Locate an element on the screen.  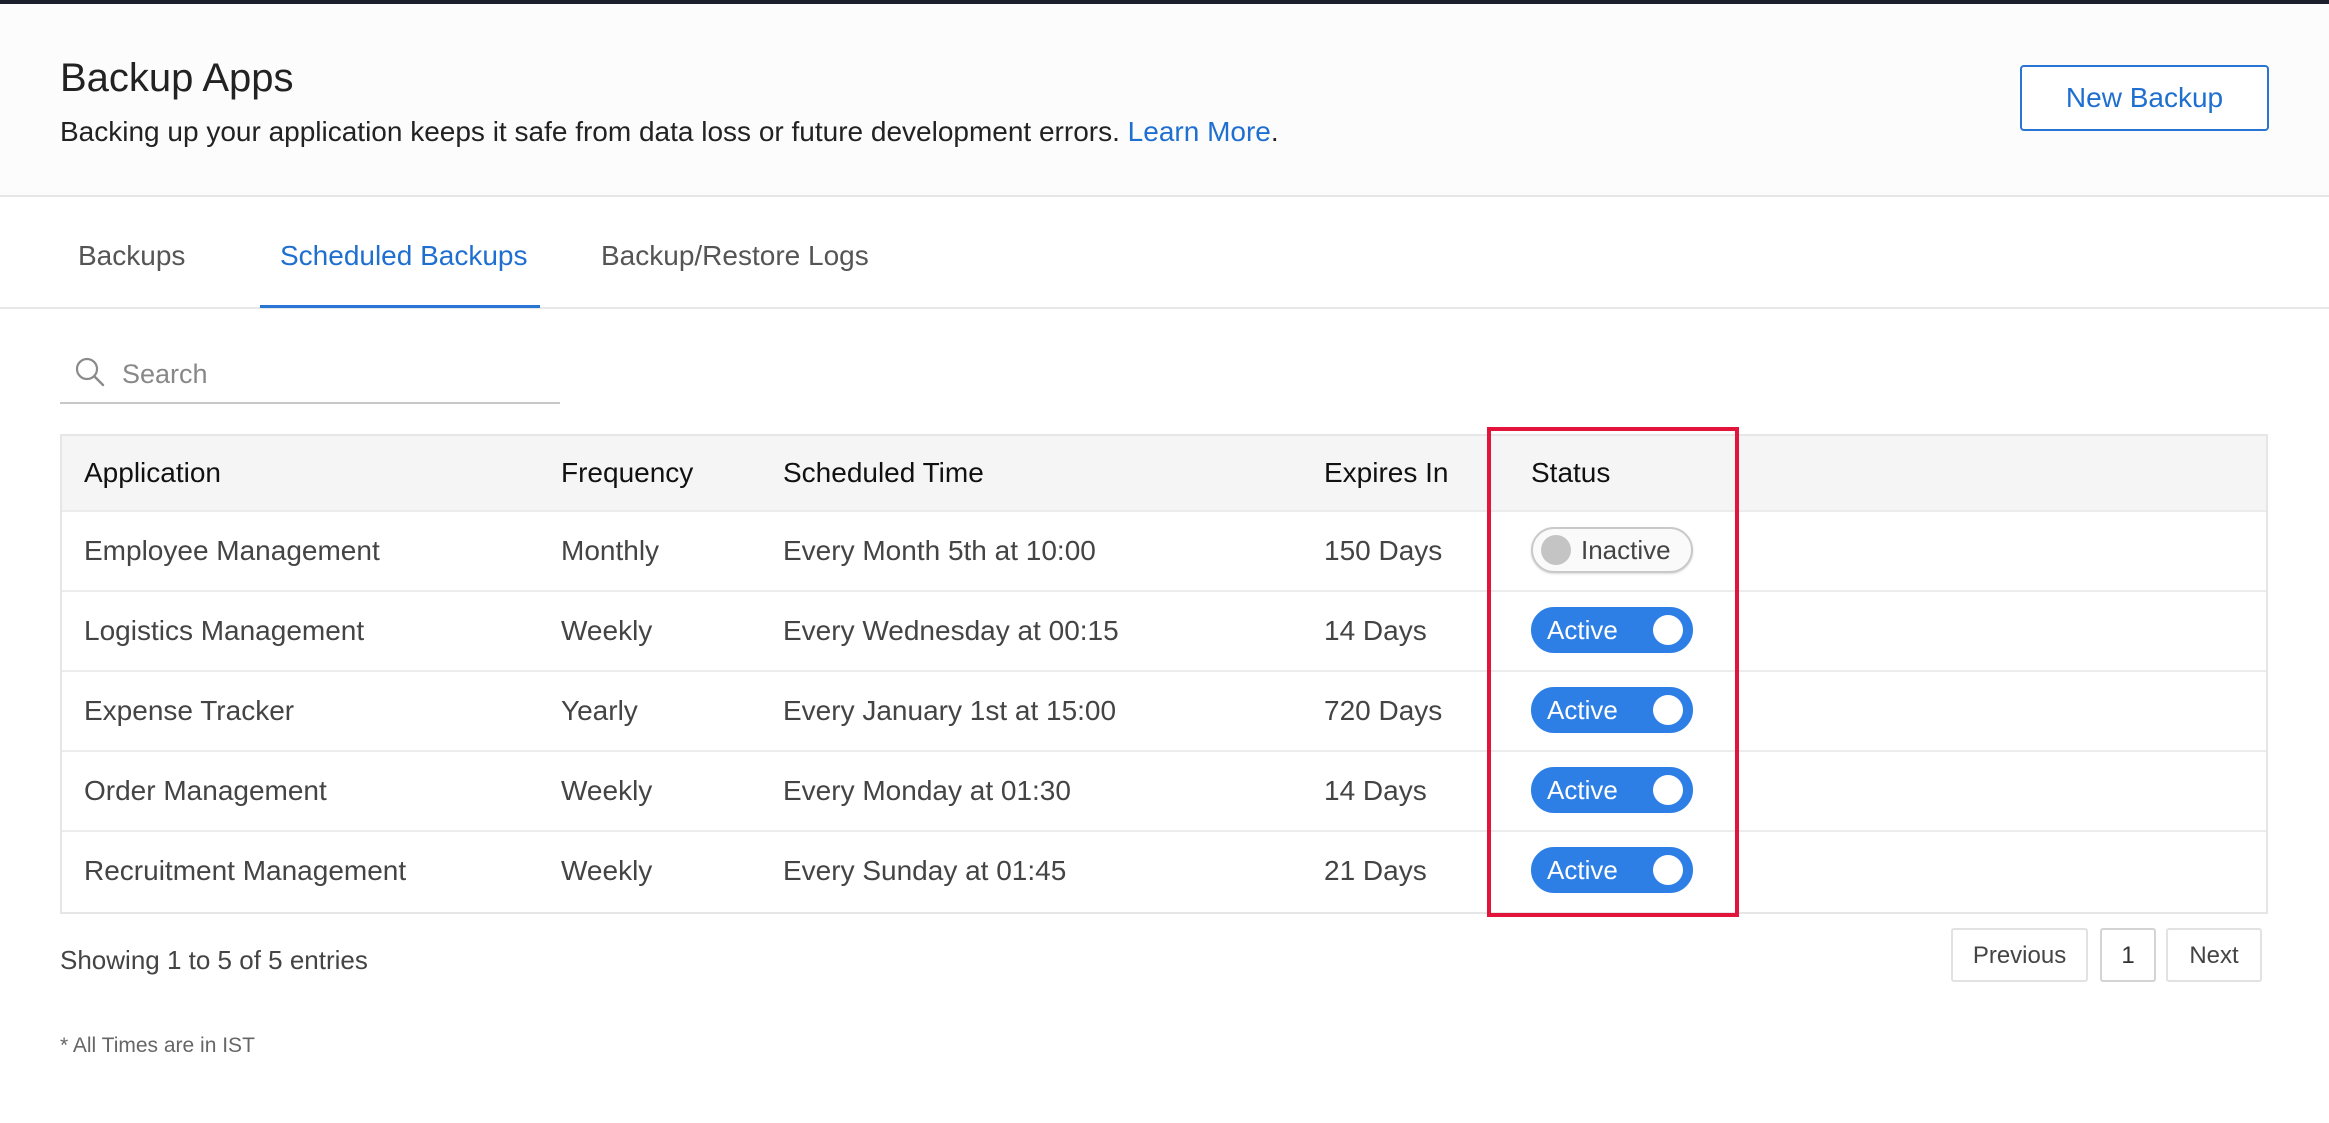
search-box is located at coordinates (310, 377).